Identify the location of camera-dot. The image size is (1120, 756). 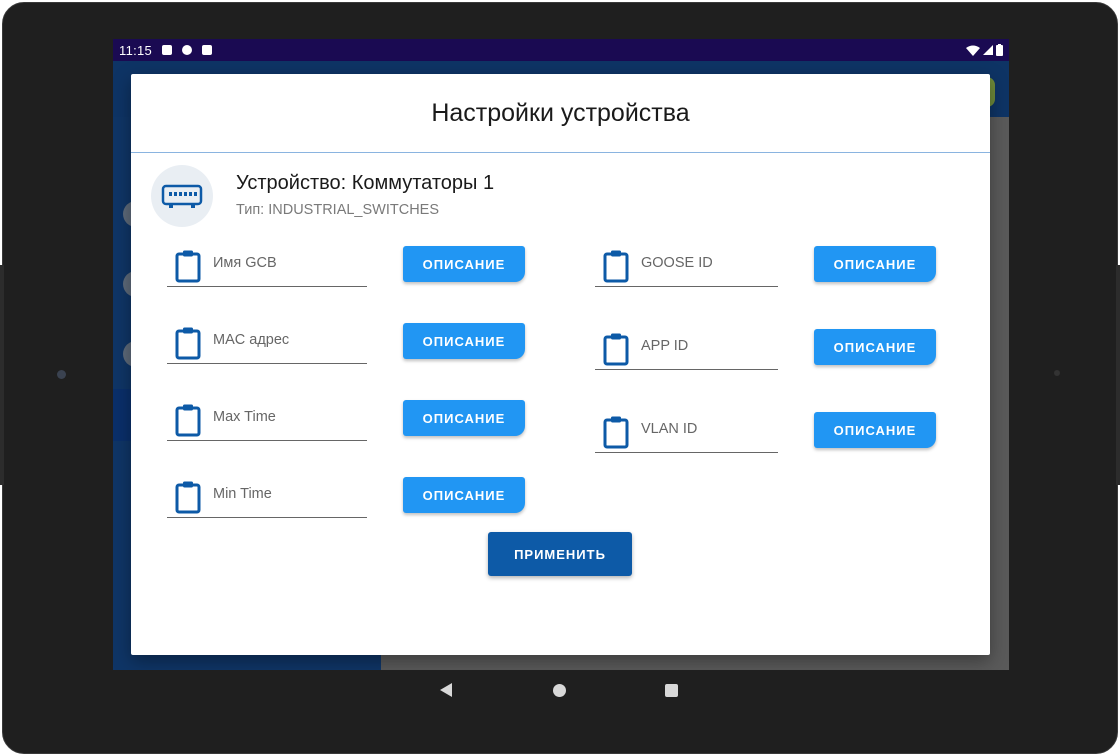
(61, 374).